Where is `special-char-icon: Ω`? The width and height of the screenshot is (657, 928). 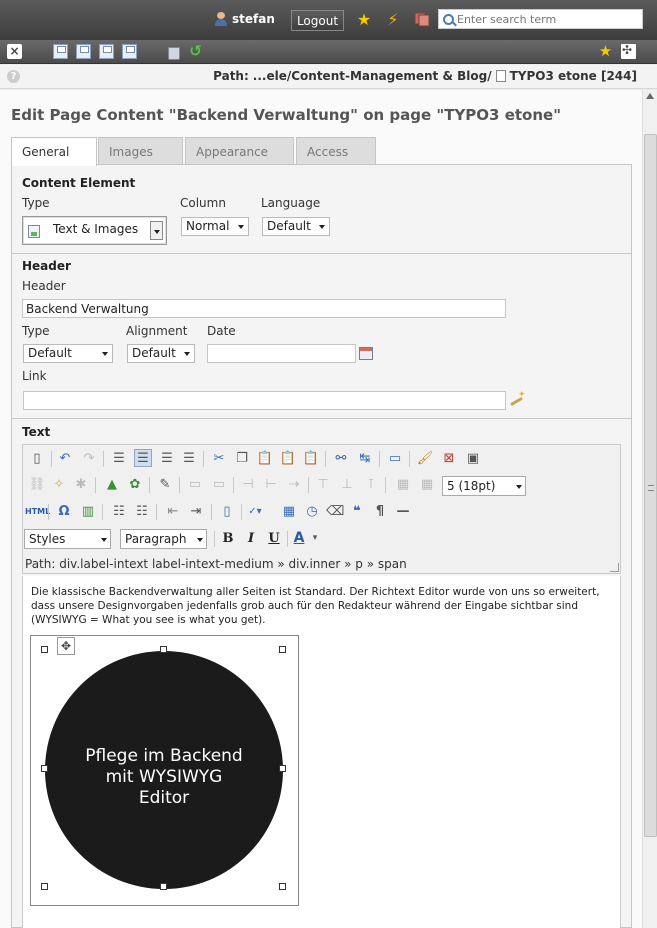 special-char-icon: Ω is located at coordinates (64, 512).